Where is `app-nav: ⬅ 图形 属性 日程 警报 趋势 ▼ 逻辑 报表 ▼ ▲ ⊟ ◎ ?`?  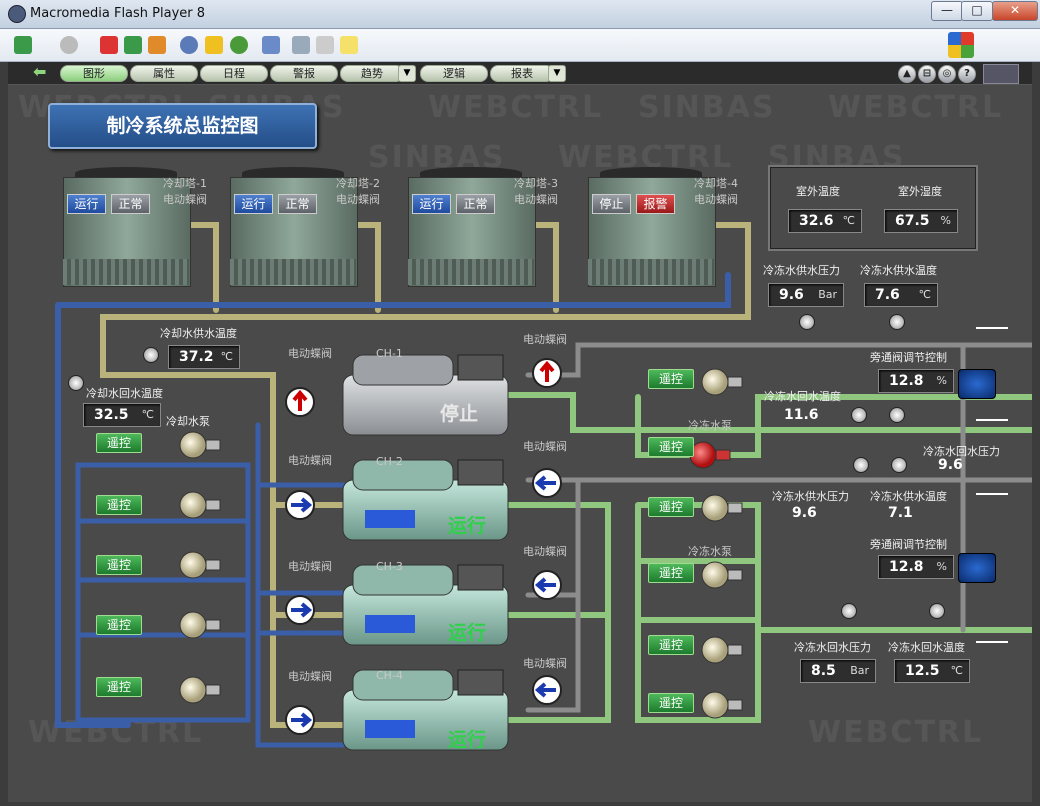 app-nav: ⬅ 图形 属性 日程 警报 趋势 ▼ 逻辑 报表 ▼ ▲ ⊟ ◎ ? is located at coordinates (520, 73).